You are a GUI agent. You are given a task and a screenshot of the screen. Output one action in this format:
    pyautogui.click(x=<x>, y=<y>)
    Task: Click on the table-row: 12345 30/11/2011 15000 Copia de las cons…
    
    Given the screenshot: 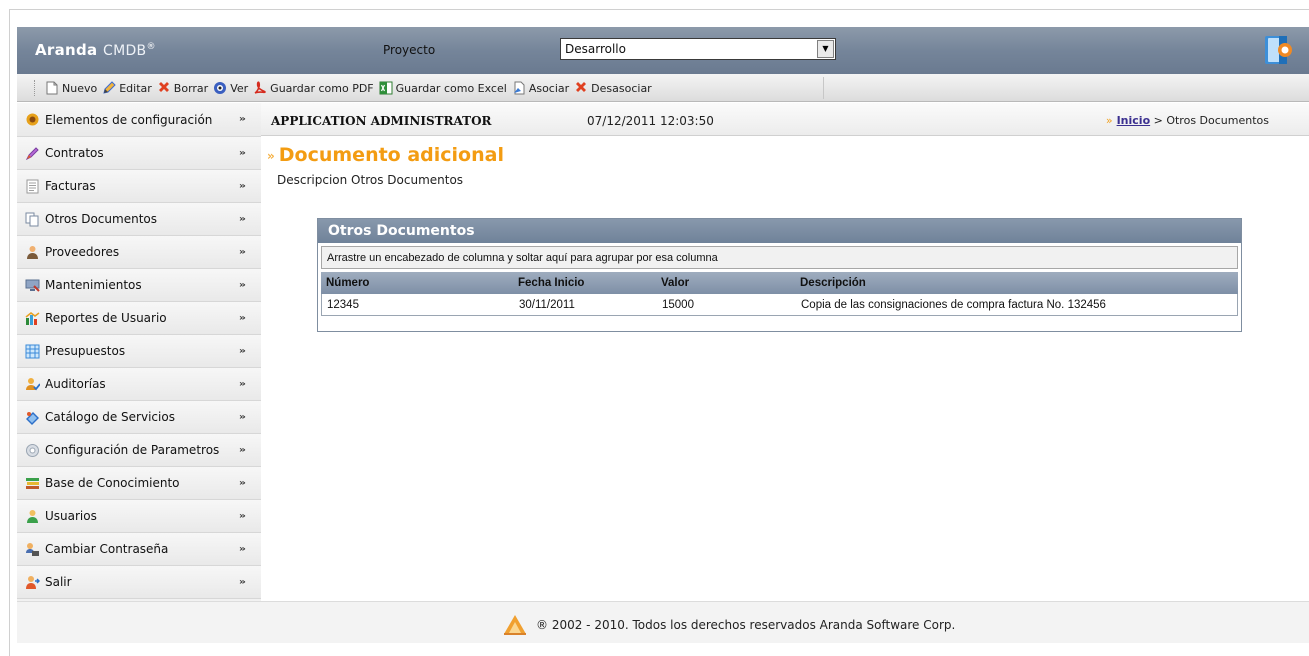 What is the action you would take?
    pyautogui.click(x=779, y=305)
    